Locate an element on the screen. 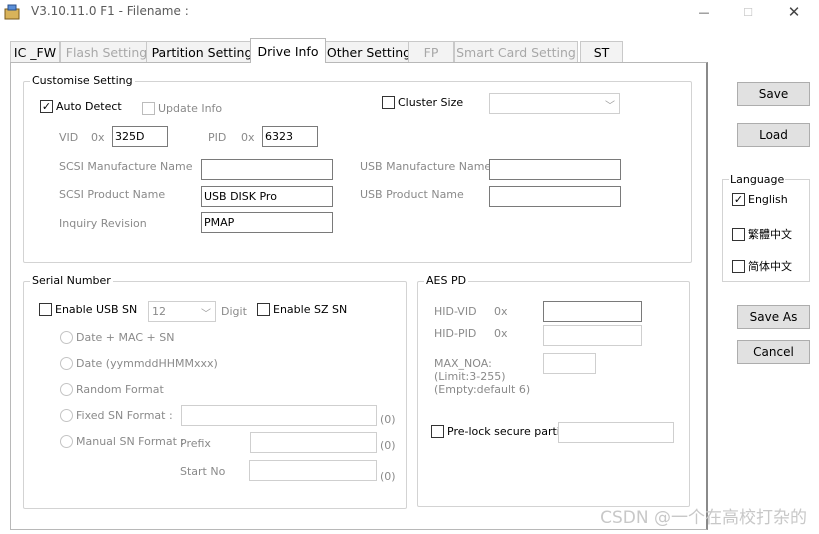 This screenshot has height=534, width=819. tab-partition-setting: Partition Setting is located at coordinates (202, 51).